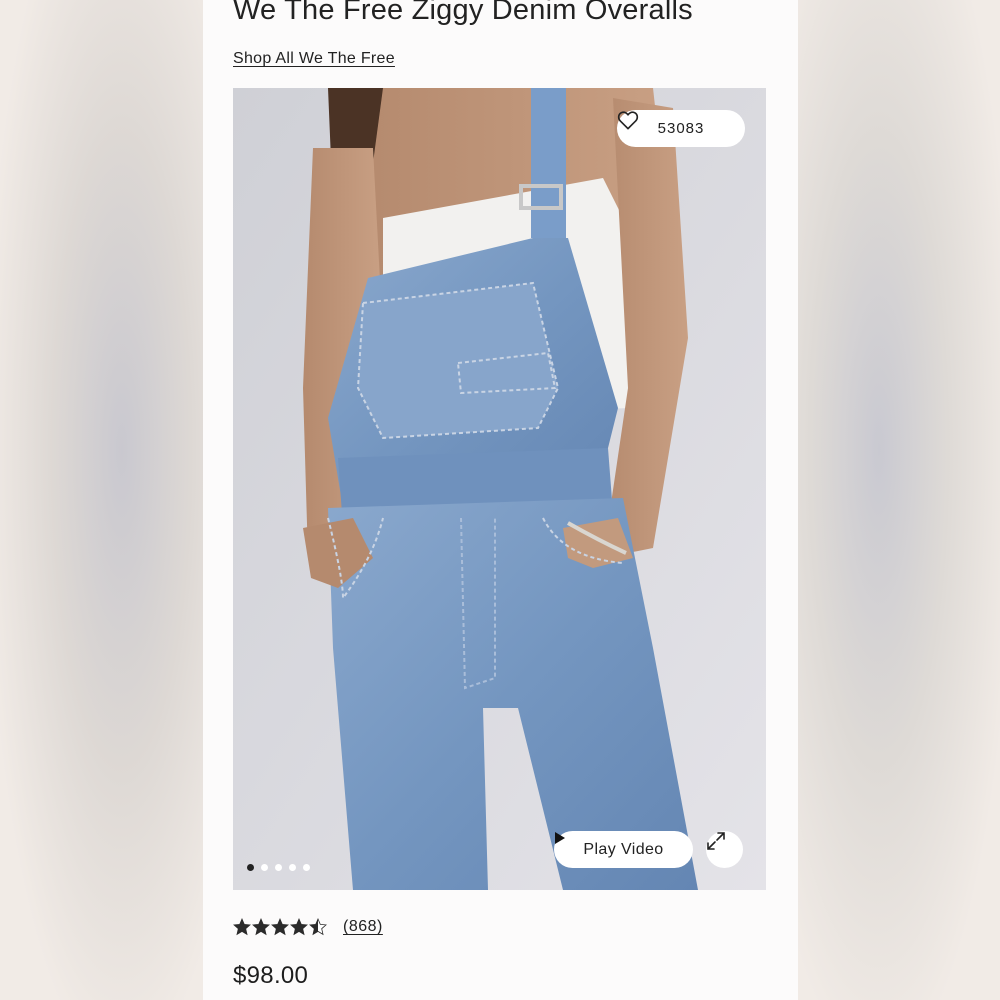 This screenshot has height=1000, width=1000. What do you see at coordinates (716, 841) in the screenshot?
I see `expand-icon` at bounding box center [716, 841].